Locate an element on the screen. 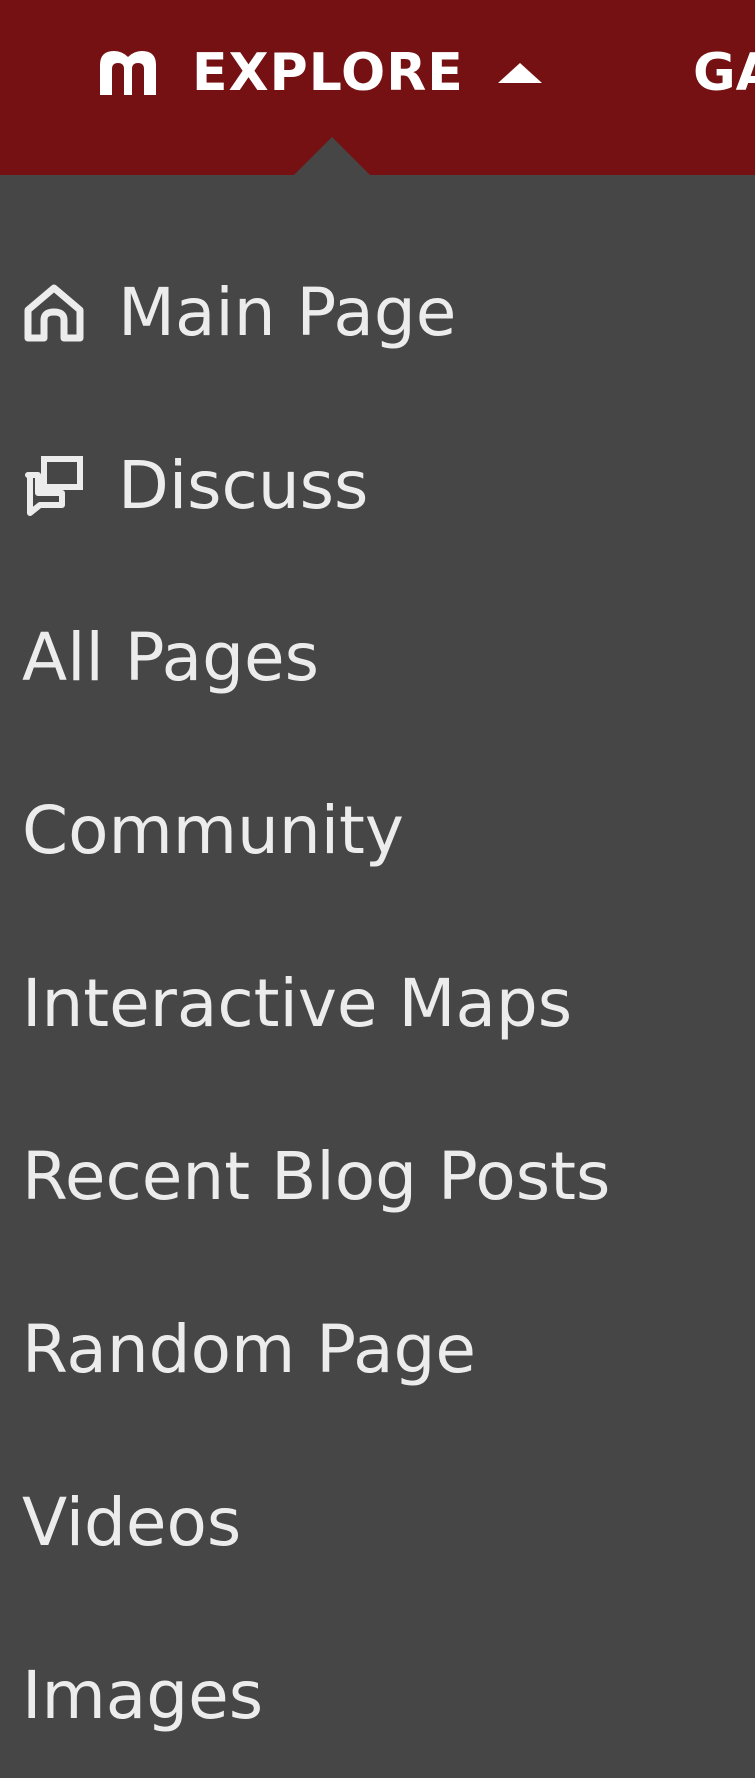 Image resolution: width=755 pixels, height=1778 pixels. menu-item-label: All Pages is located at coordinates (170, 657).